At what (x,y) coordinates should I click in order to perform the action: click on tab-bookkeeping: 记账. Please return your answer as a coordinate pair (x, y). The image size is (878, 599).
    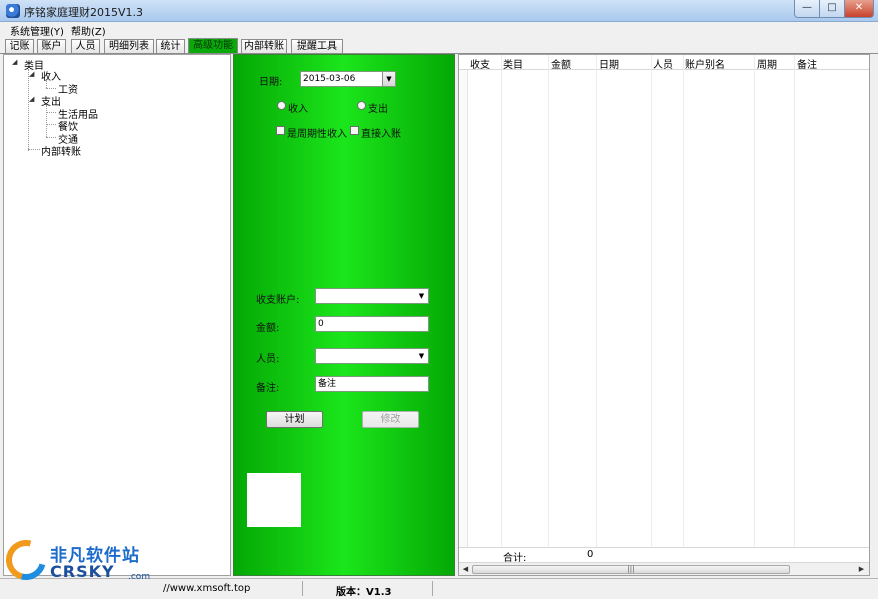
    Looking at the image, I should click on (19, 46).